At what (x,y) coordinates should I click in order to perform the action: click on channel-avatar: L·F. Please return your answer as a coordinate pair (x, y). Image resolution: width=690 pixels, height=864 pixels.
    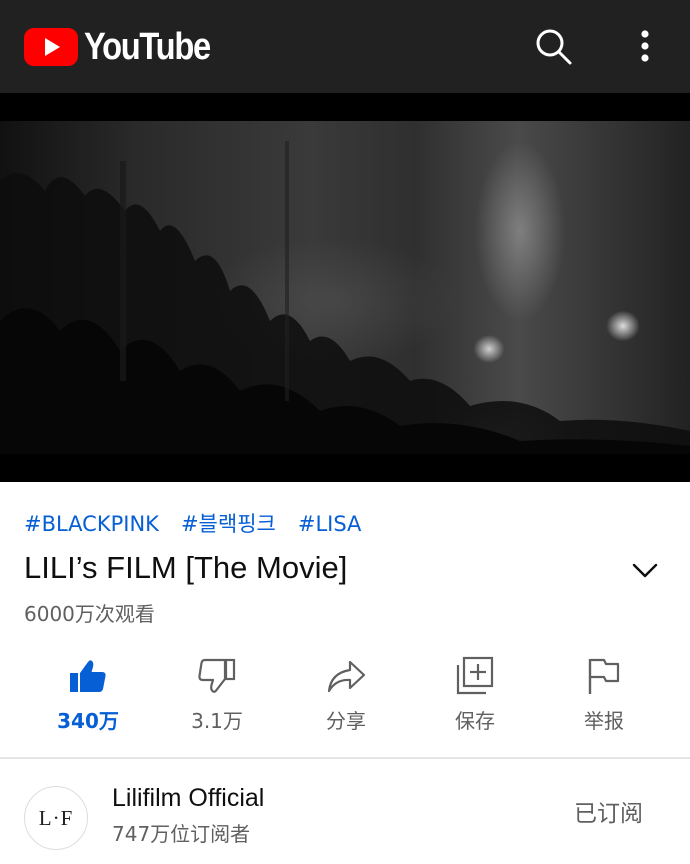
    Looking at the image, I should click on (56, 818).